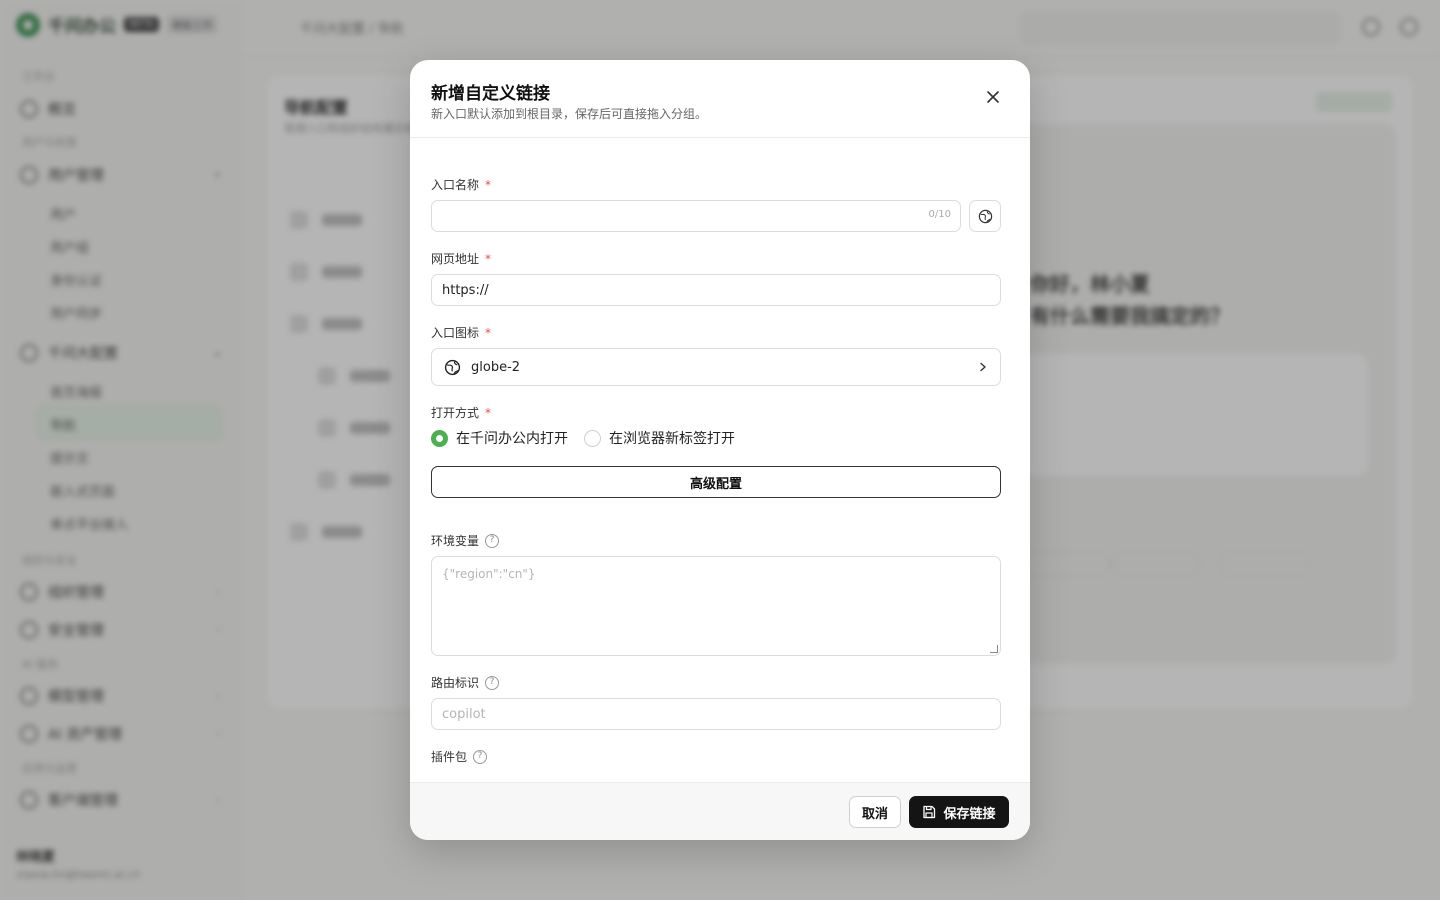 Image resolution: width=1440 pixels, height=900 pixels. Describe the element at coordinates (716, 482) in the screenshot. I see `advanced-config-button: 高级配置` at that location.